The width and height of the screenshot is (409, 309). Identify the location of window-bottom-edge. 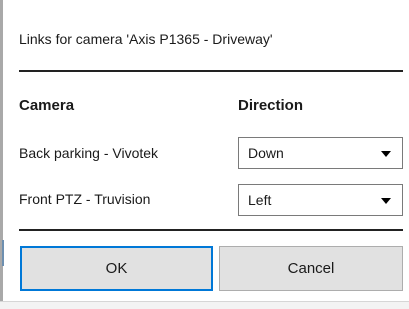
(204, 305).